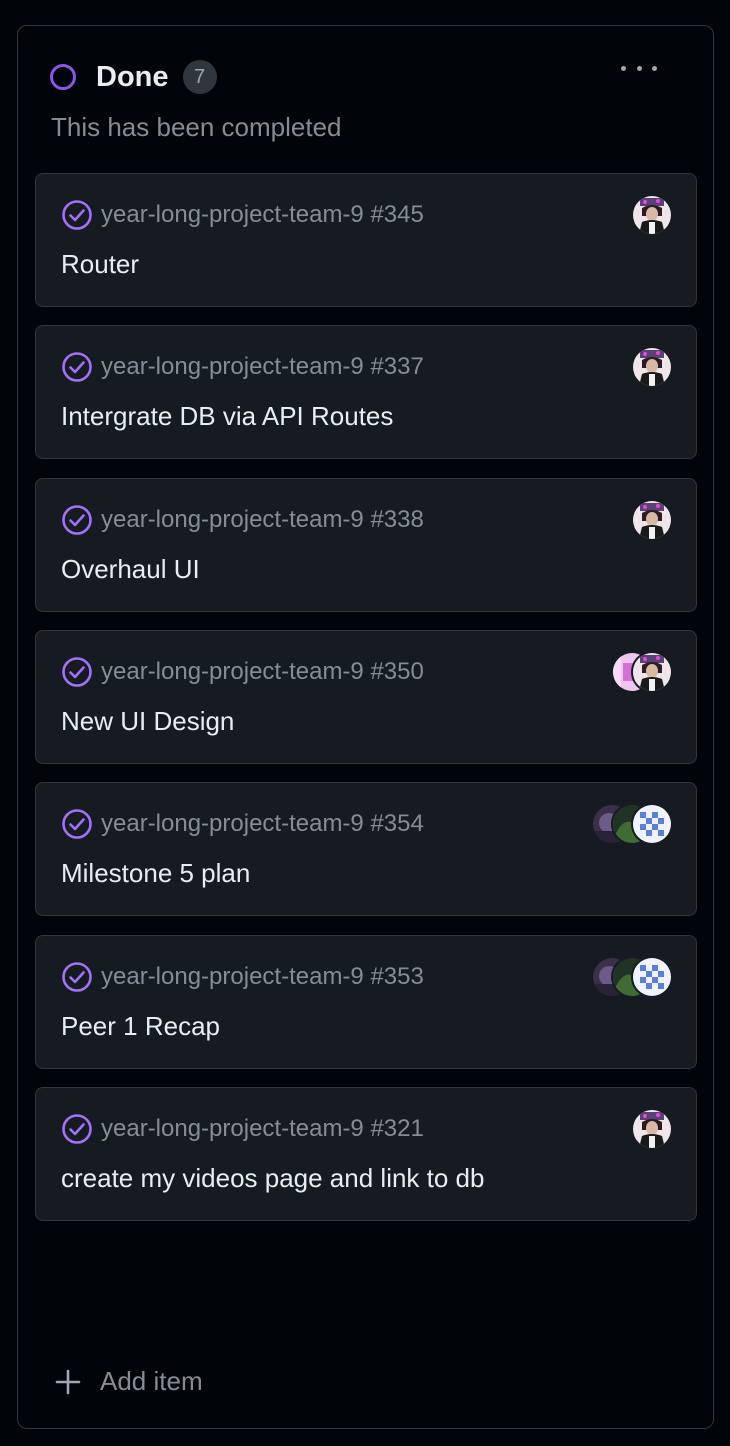 The height and width of the screenshot is (1446, 730). I want to click on issue-meta: year-long-project-team-9 #345, so click(242, 215).